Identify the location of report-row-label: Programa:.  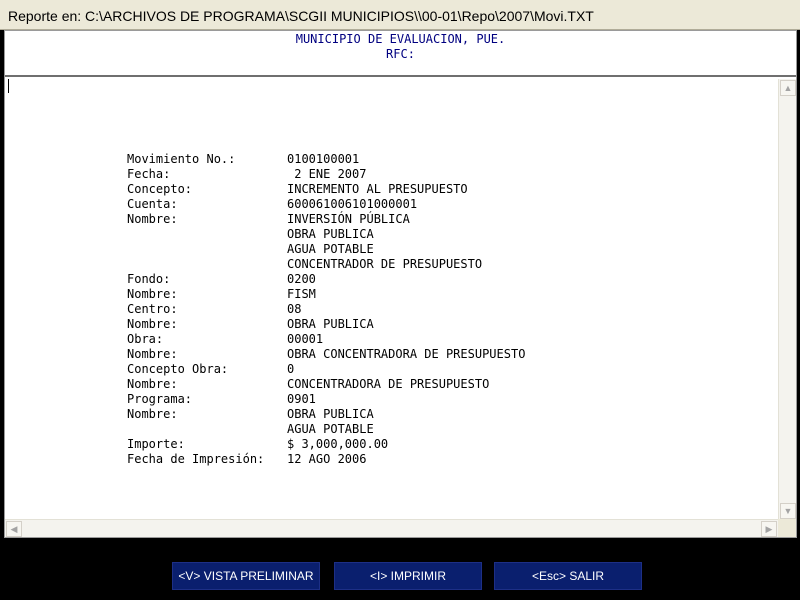
(160, 399).